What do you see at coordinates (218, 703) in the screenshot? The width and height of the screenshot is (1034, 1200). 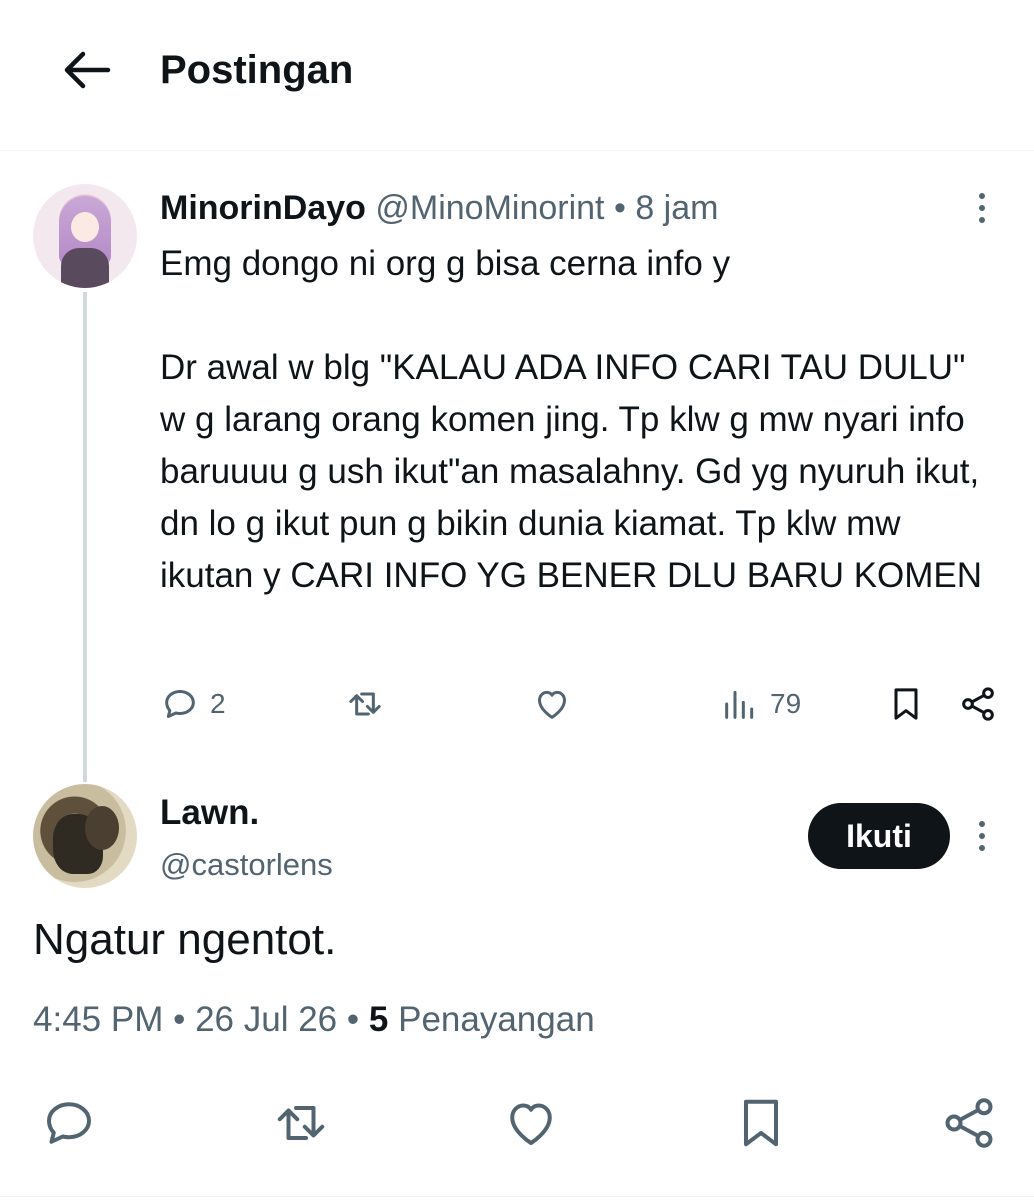 I see `reply-count: 2` at bounding box center [218, 703].